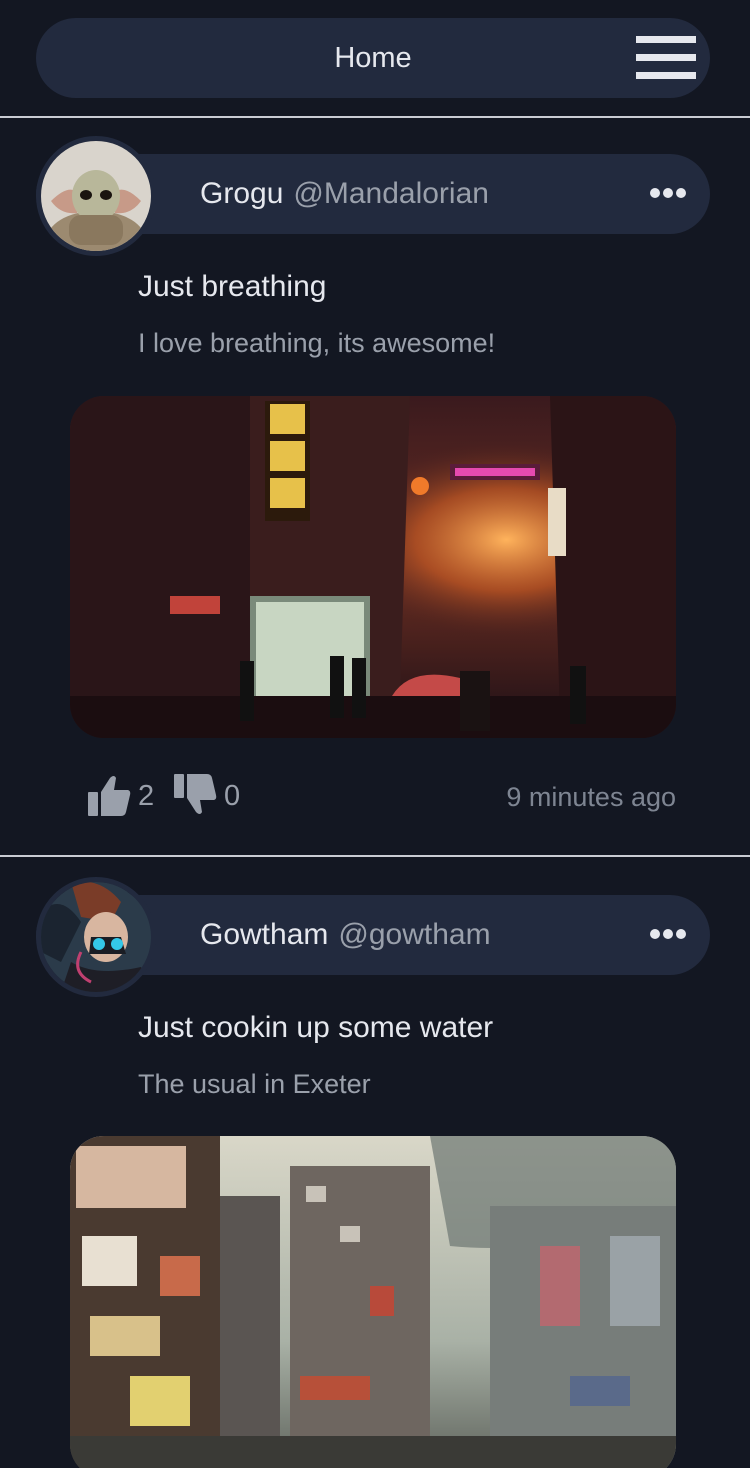  I want to click on dislike-count: 0, so click(232, 796).